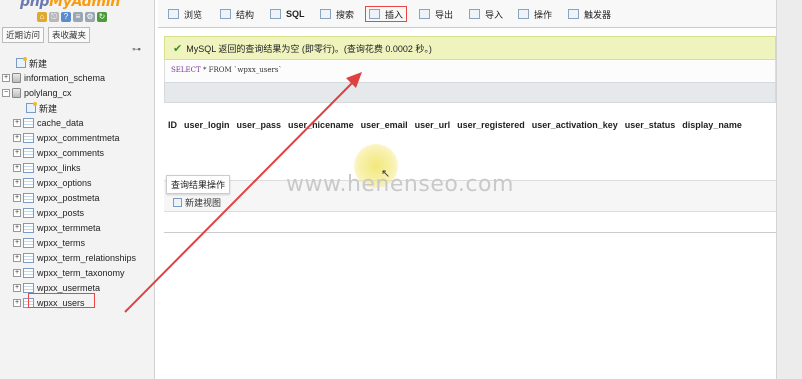 The height and width of the screenshot is (379, 802). Describe the element at coordinates (6, 93) in the screenshot. I see `collapse-icon: −` at that location.